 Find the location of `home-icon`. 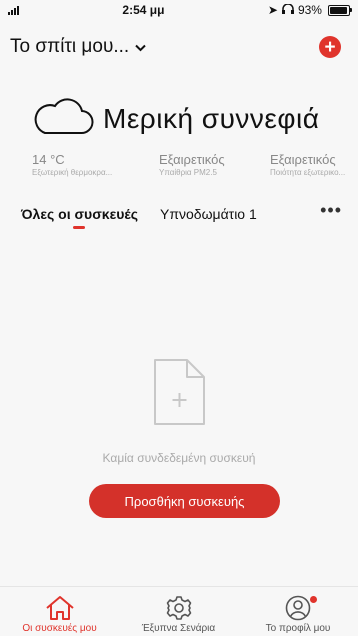

home-icon is located at coordinates (59, 608).